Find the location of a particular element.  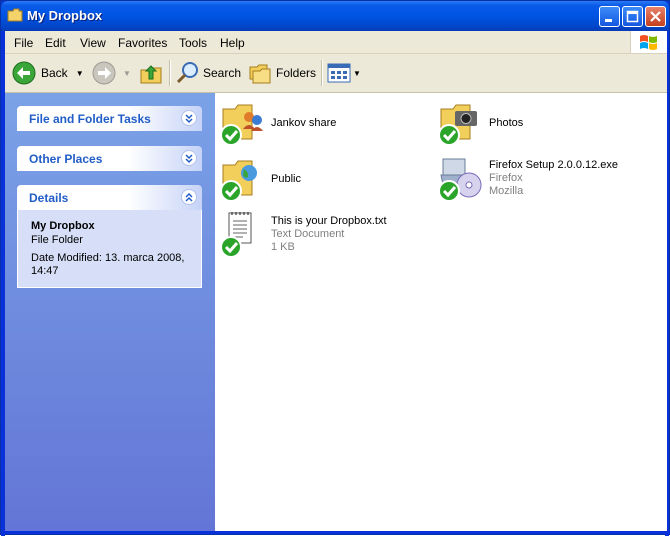

file-item: Photos is located at coordinates (542, 123).